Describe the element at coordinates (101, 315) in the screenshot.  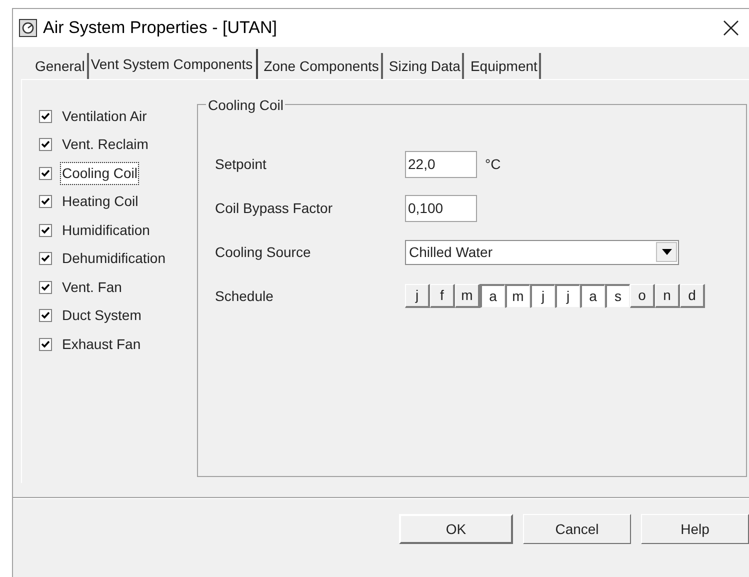
I see `checkbox-label: Duct System` at that location.